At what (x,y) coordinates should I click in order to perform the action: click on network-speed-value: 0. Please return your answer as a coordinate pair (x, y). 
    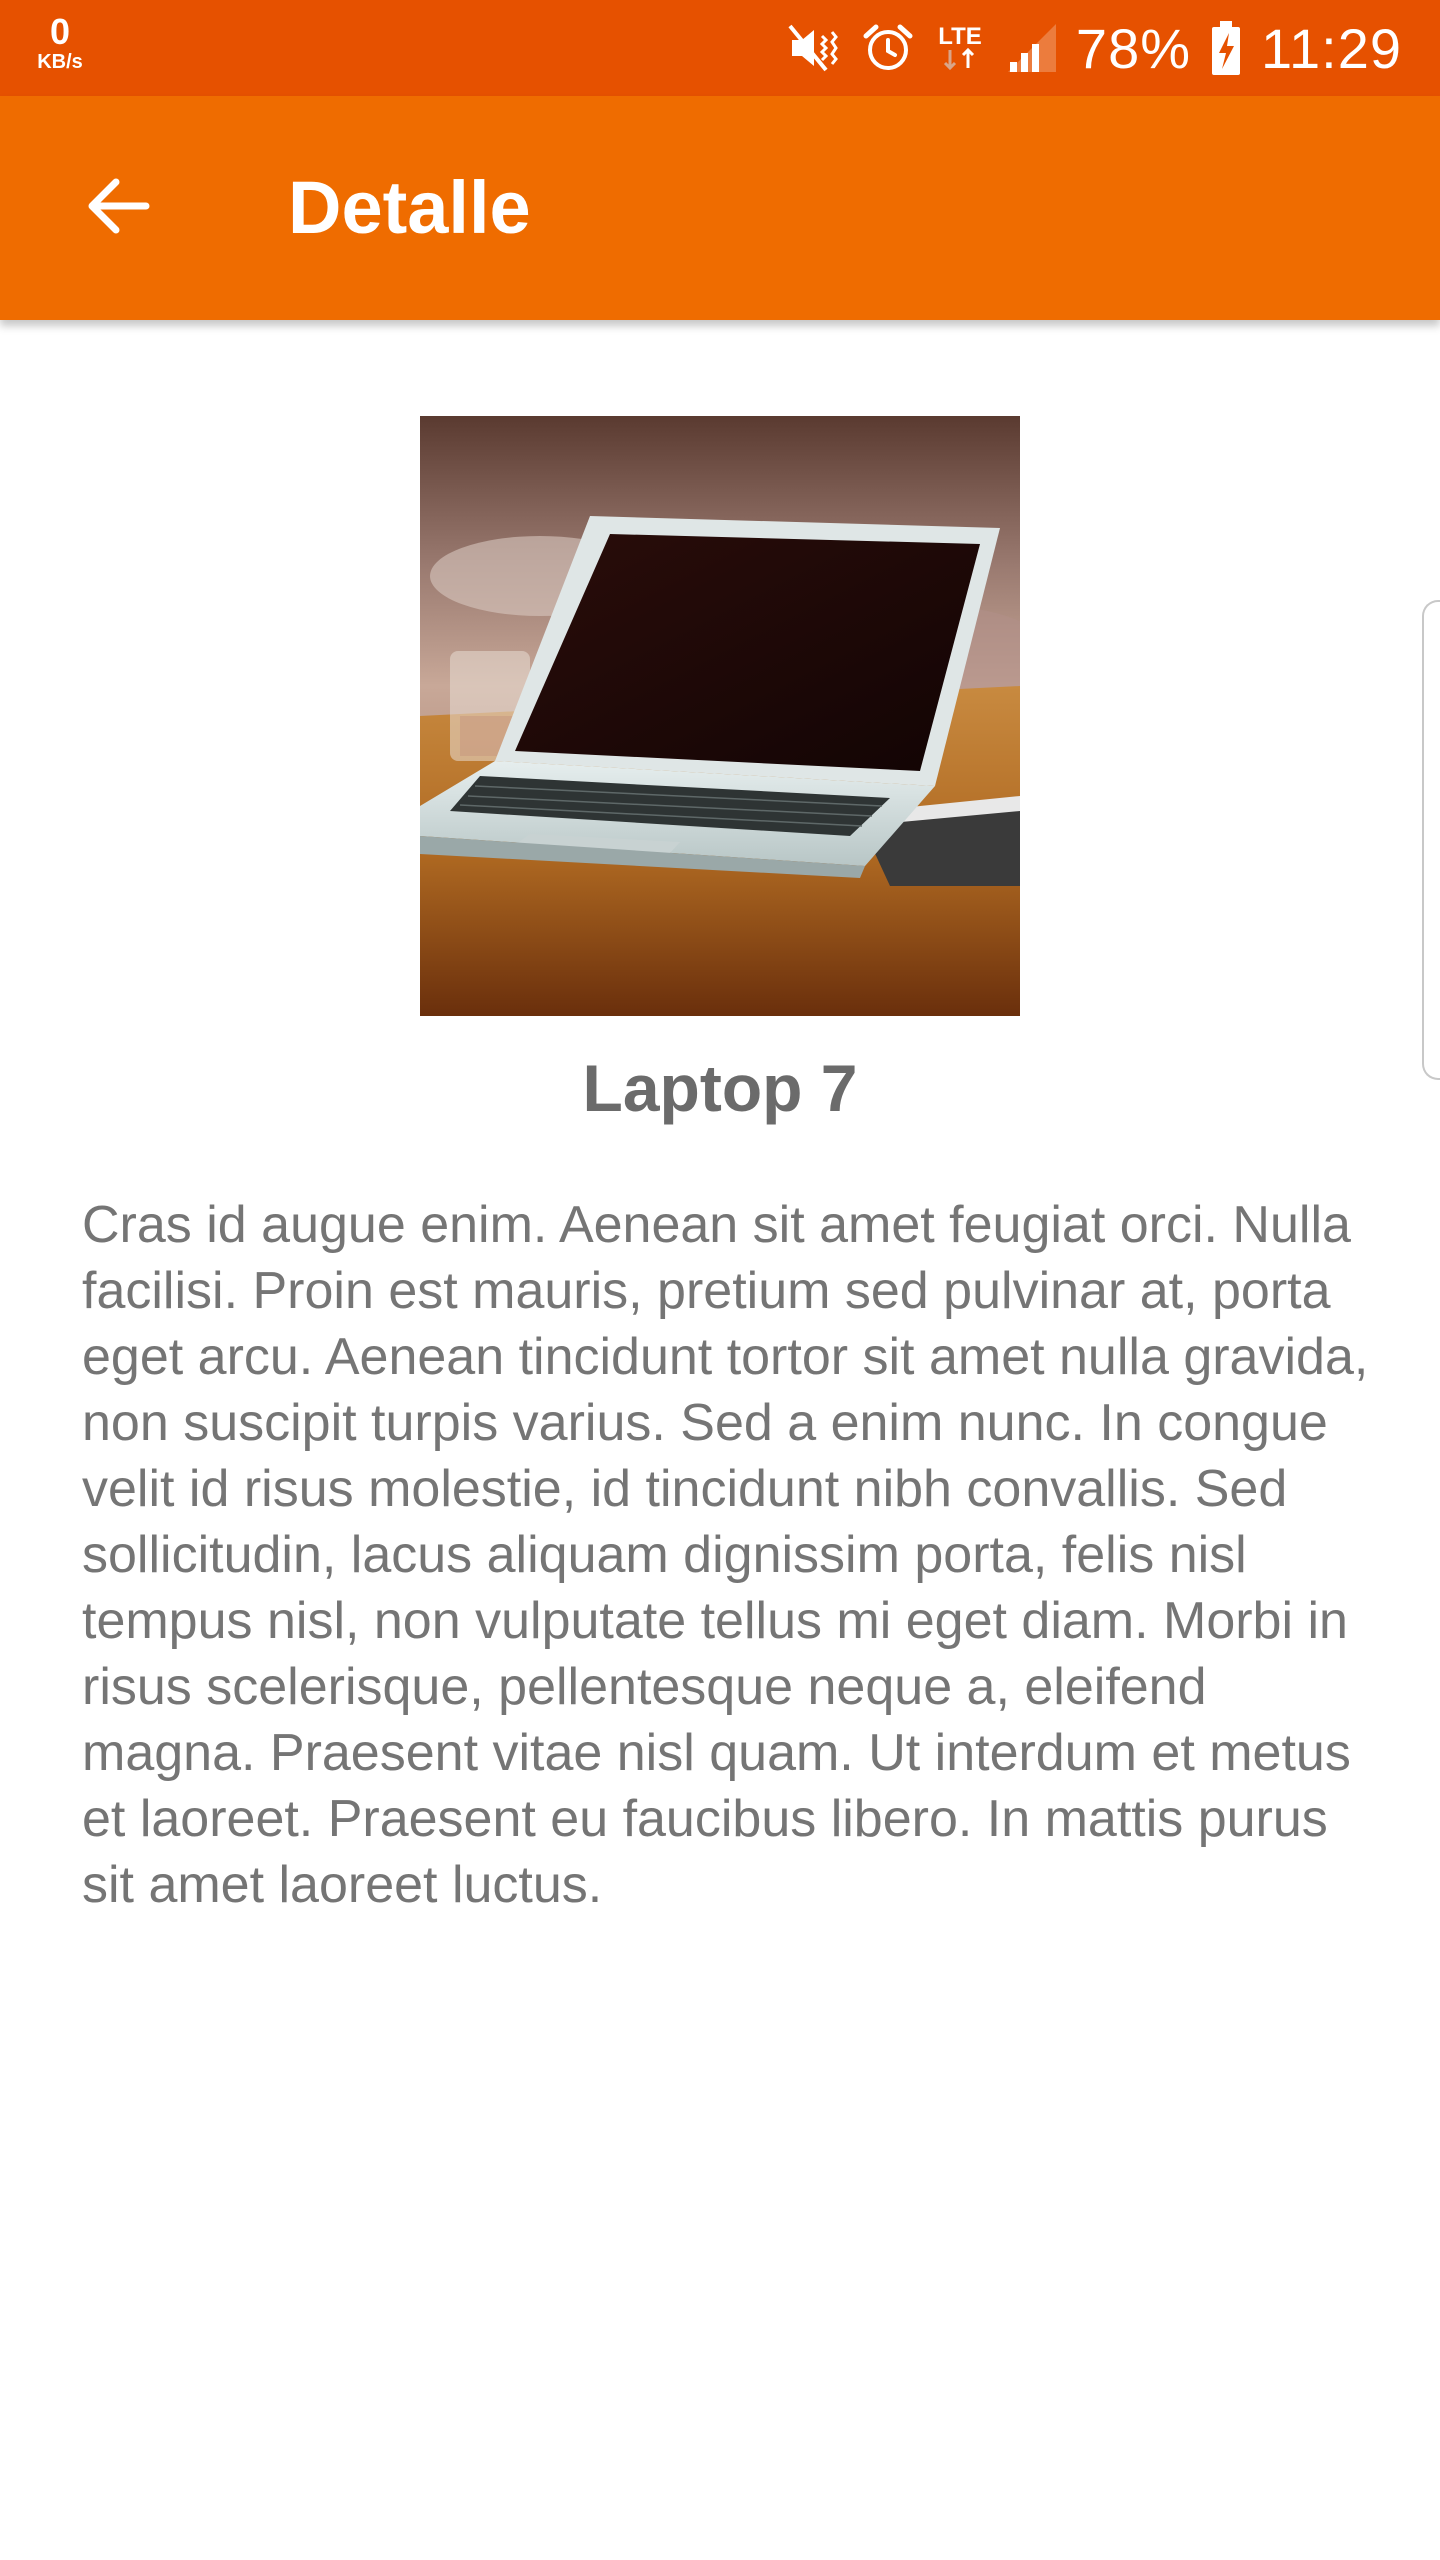
    Looking at the image, I should click on (60, 31).